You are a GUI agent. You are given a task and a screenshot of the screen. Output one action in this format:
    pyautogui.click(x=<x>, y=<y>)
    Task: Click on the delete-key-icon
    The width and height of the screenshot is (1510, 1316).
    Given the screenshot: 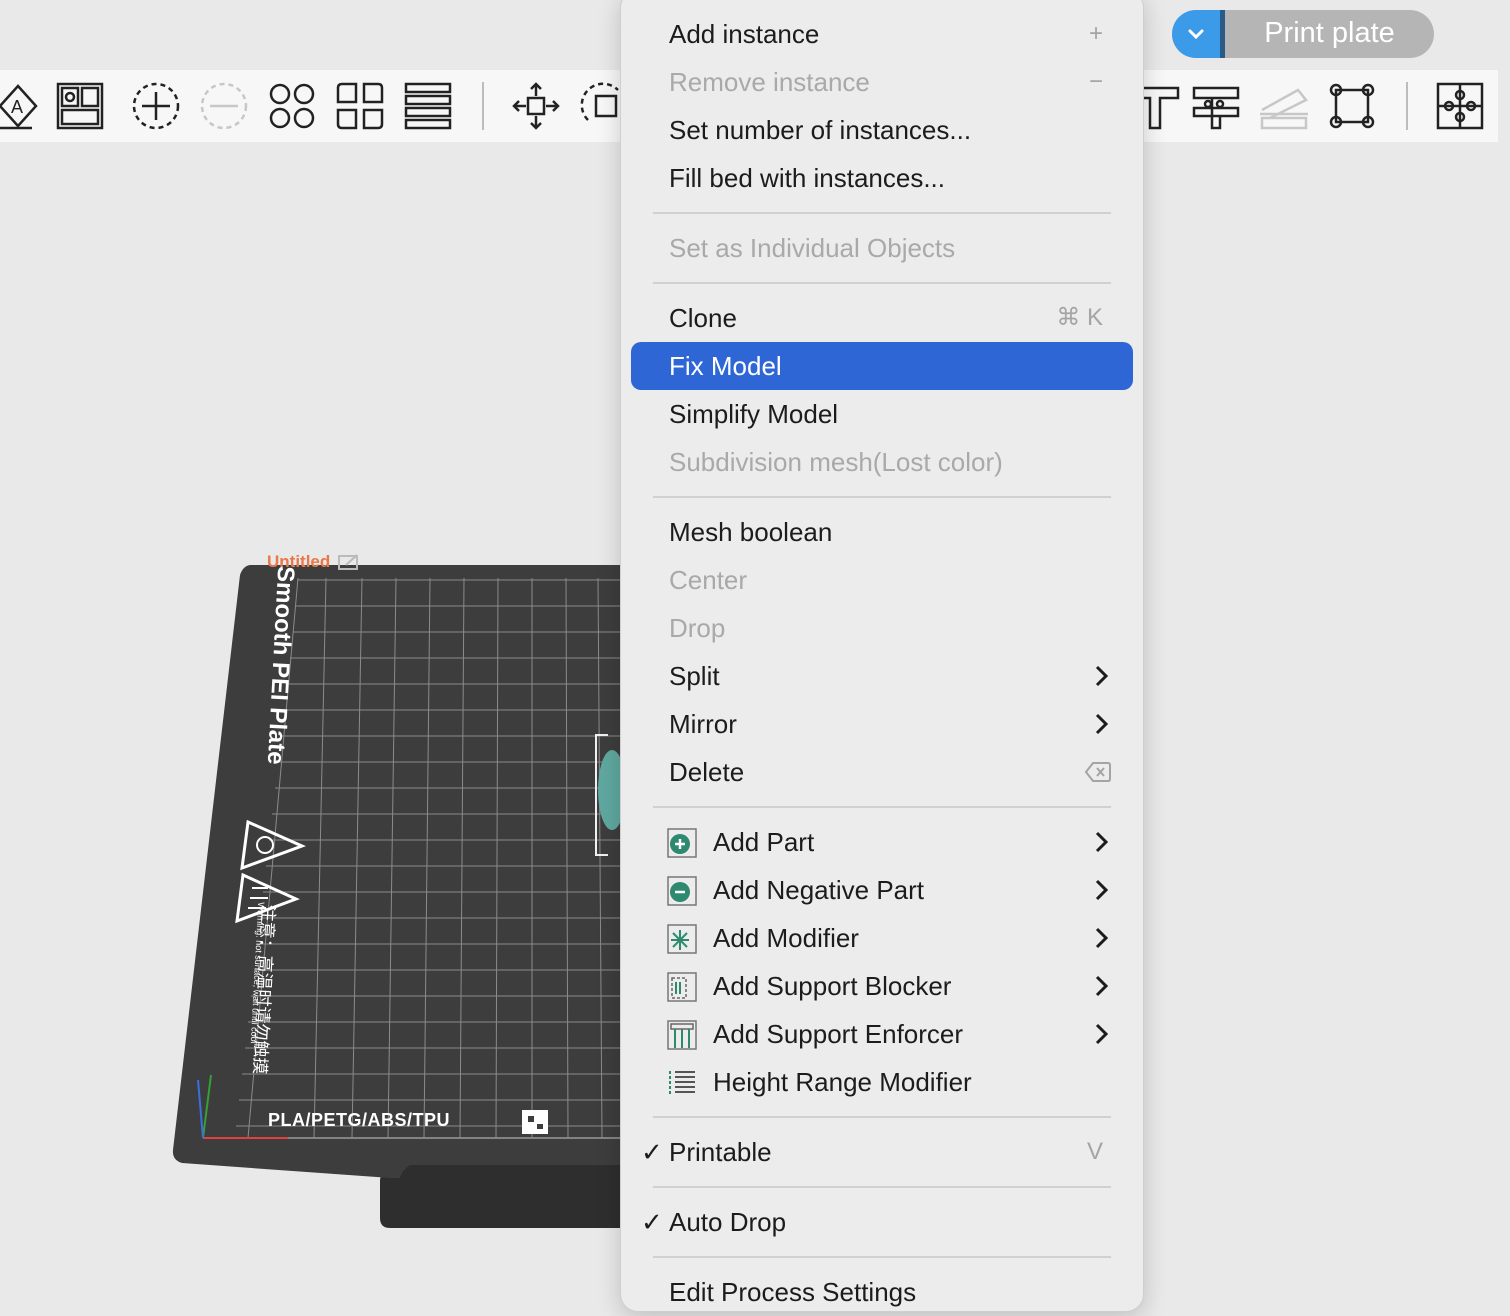 What is the action you would take?
    pyautogui.click(x=1098, y=772)
    